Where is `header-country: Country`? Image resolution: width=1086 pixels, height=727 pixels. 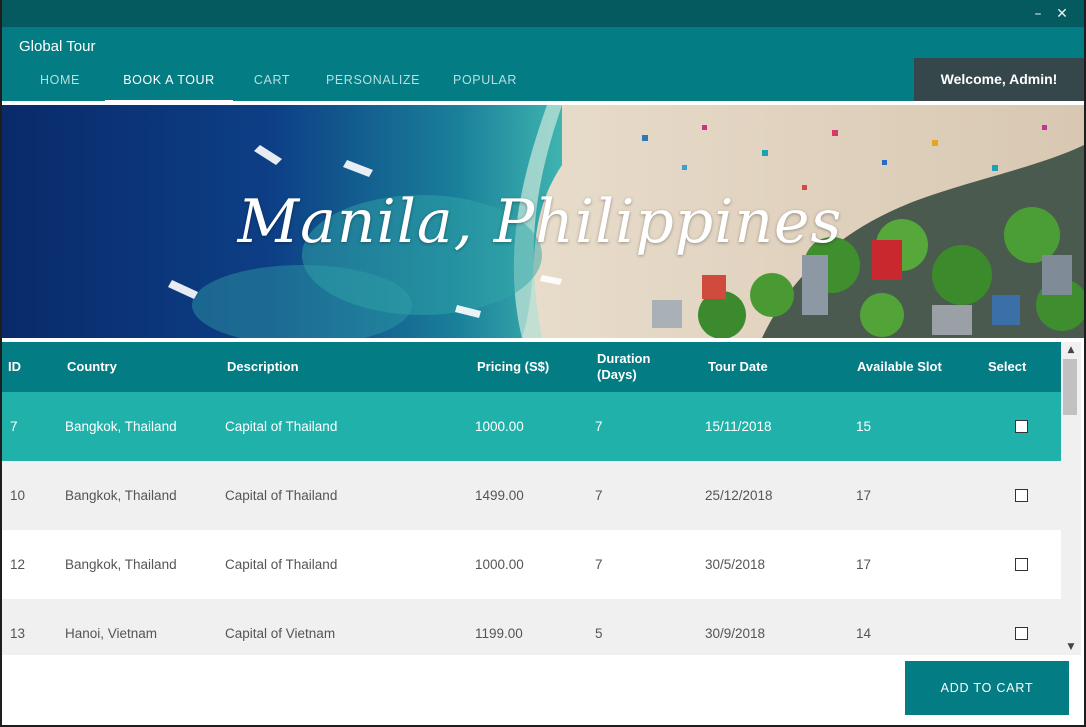
header-country: Country is located at coordinates (92, 367).